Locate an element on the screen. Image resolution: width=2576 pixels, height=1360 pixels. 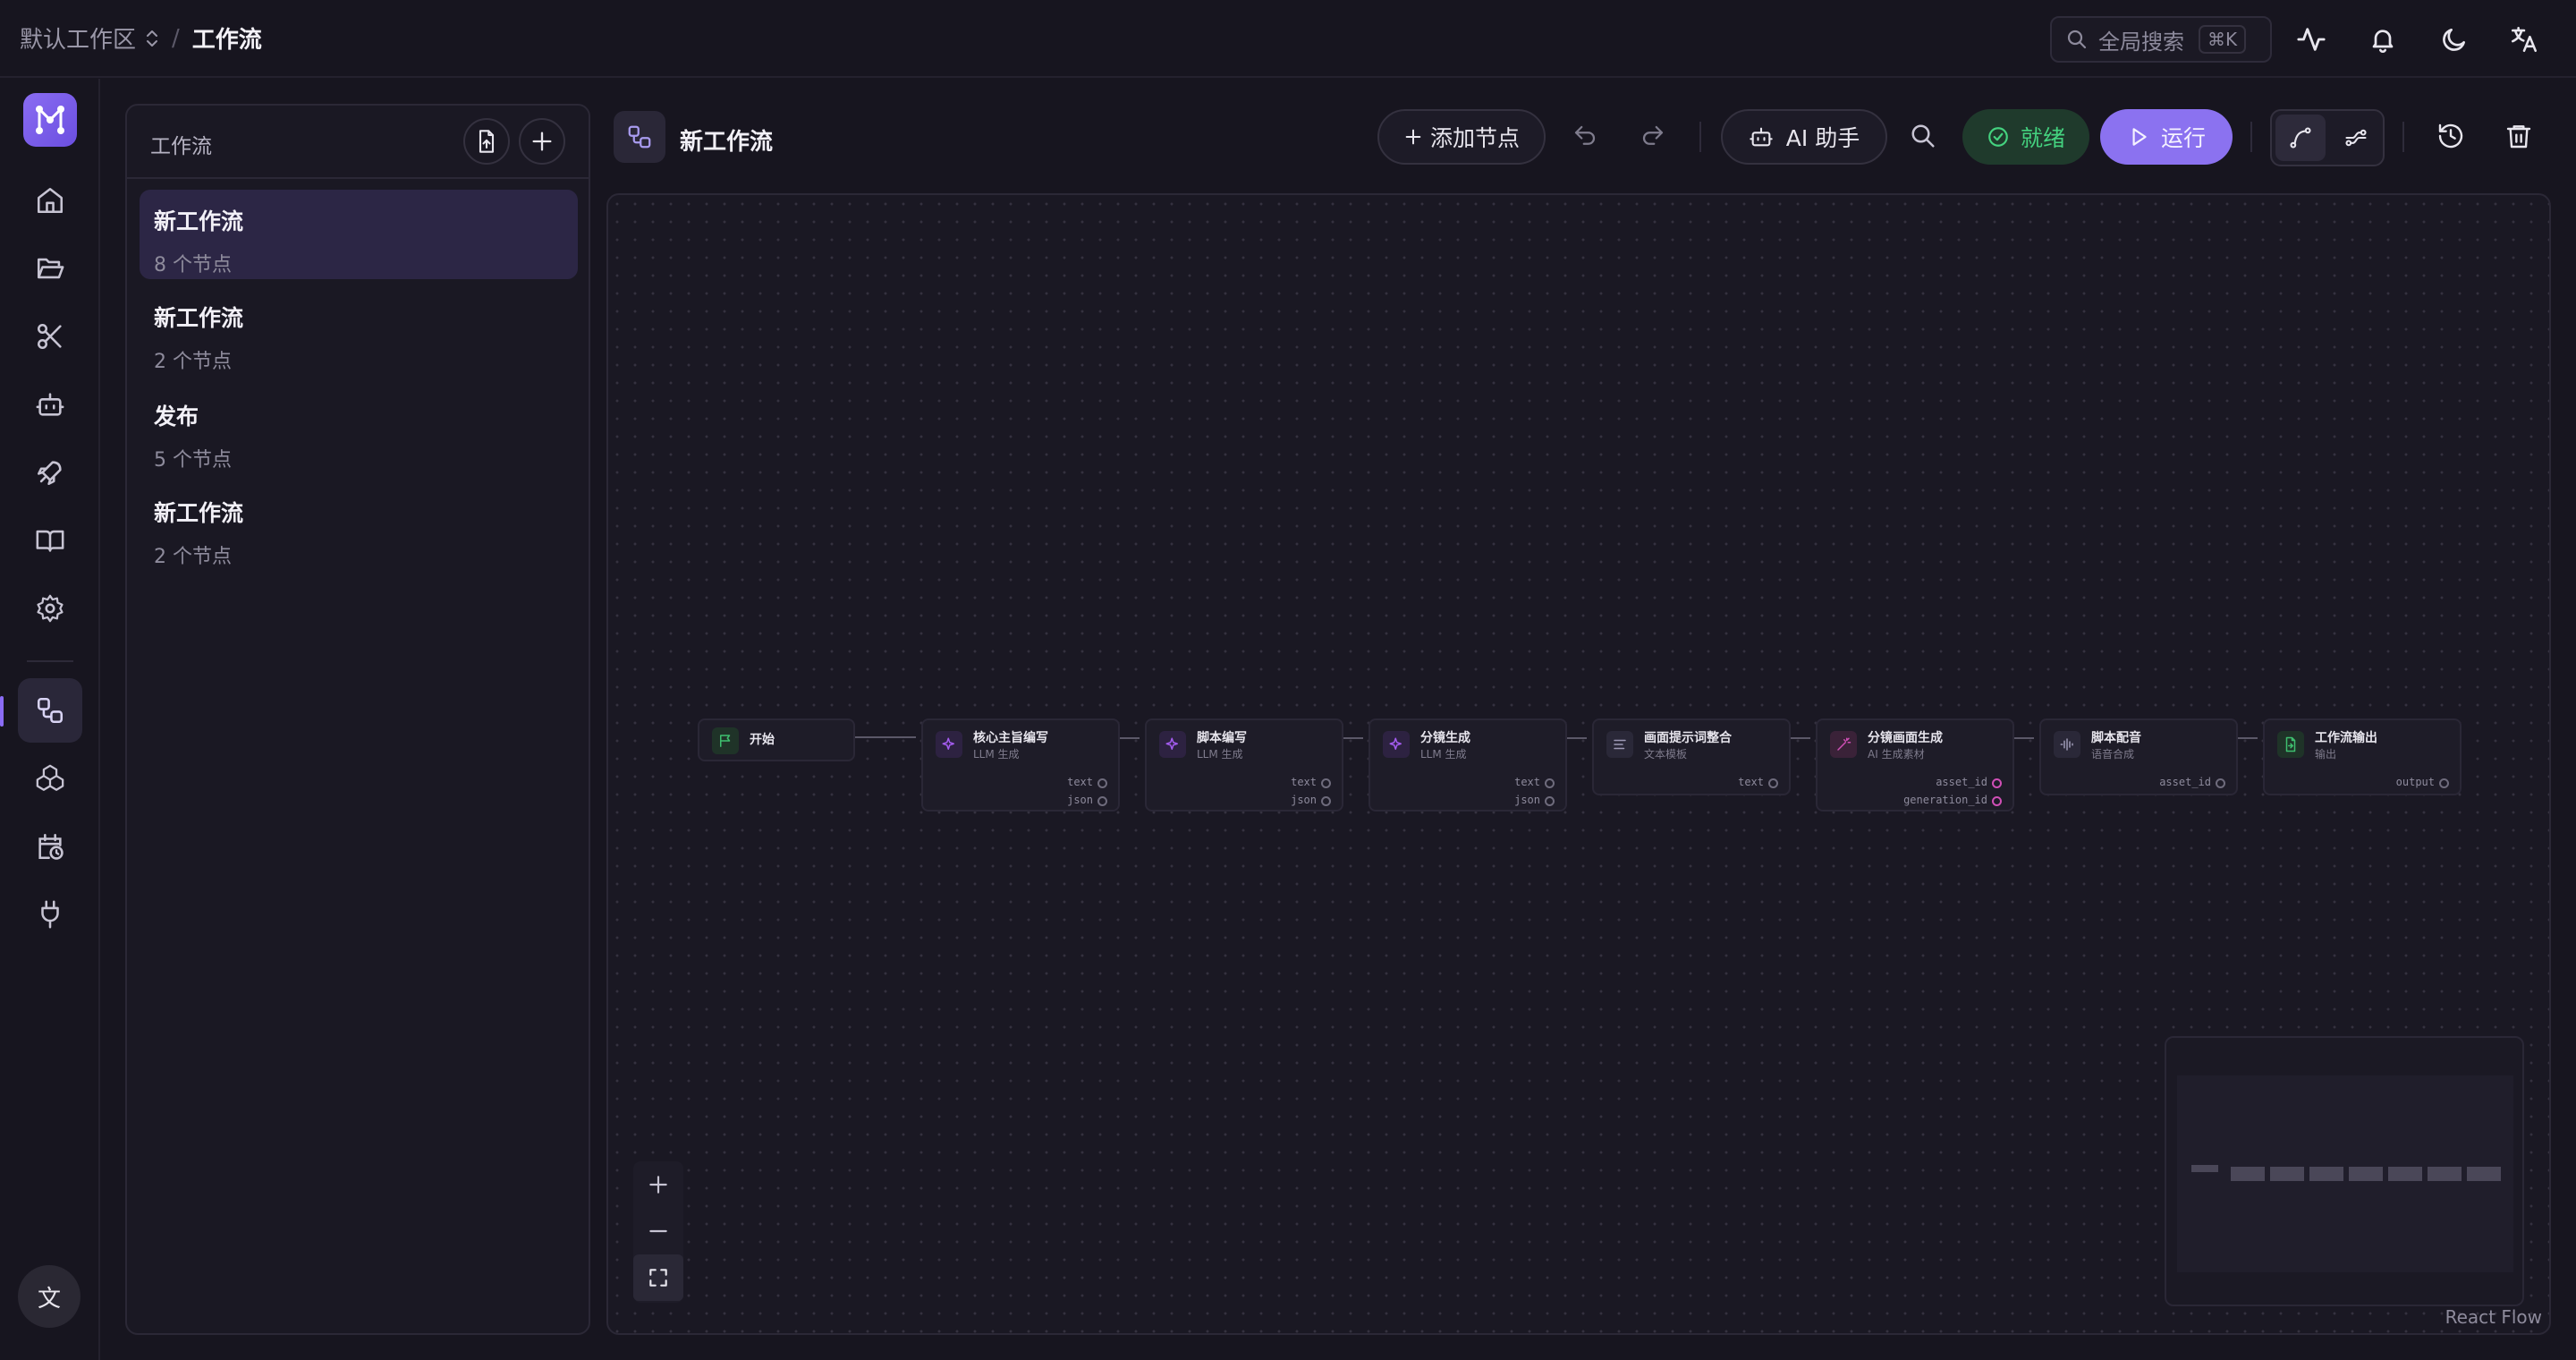
bezier-edge-button is located at coordinates (2300, 138).